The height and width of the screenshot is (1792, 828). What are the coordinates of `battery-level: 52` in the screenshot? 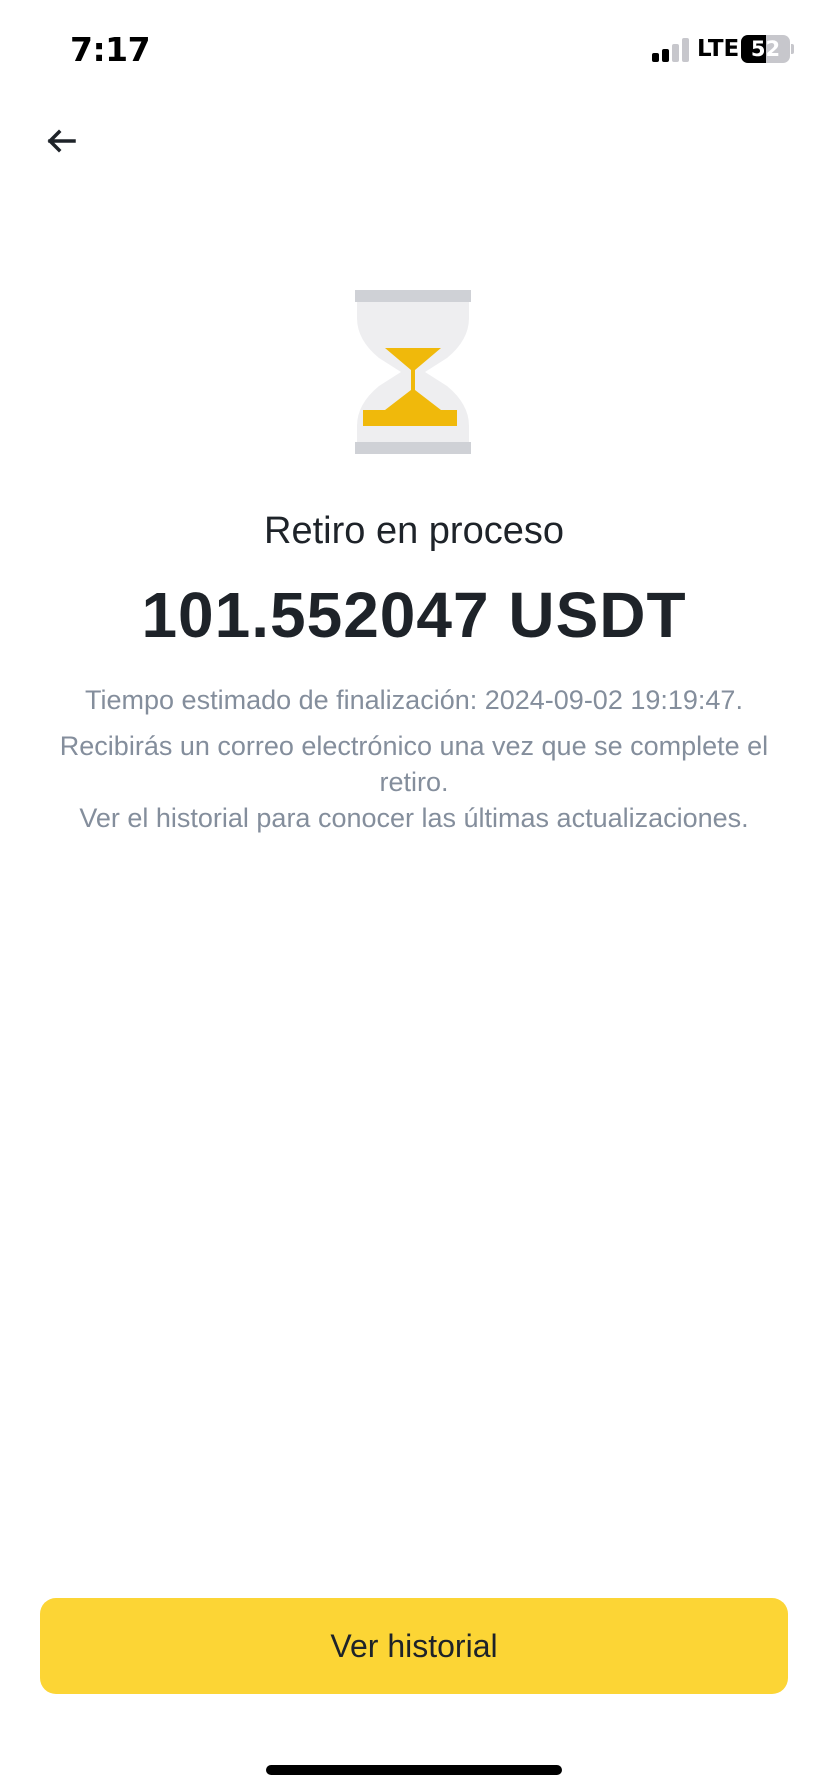 It's located at (765, 49).